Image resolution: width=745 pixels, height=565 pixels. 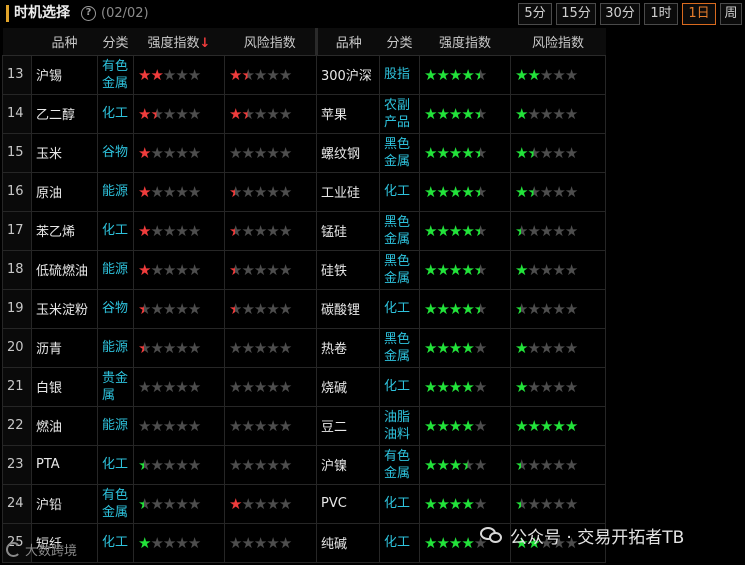 What do you see at coordinates (348, 74) in the screenshot?
I see `commodity-name-right: 300沪深` at bounding box center [348, 74].